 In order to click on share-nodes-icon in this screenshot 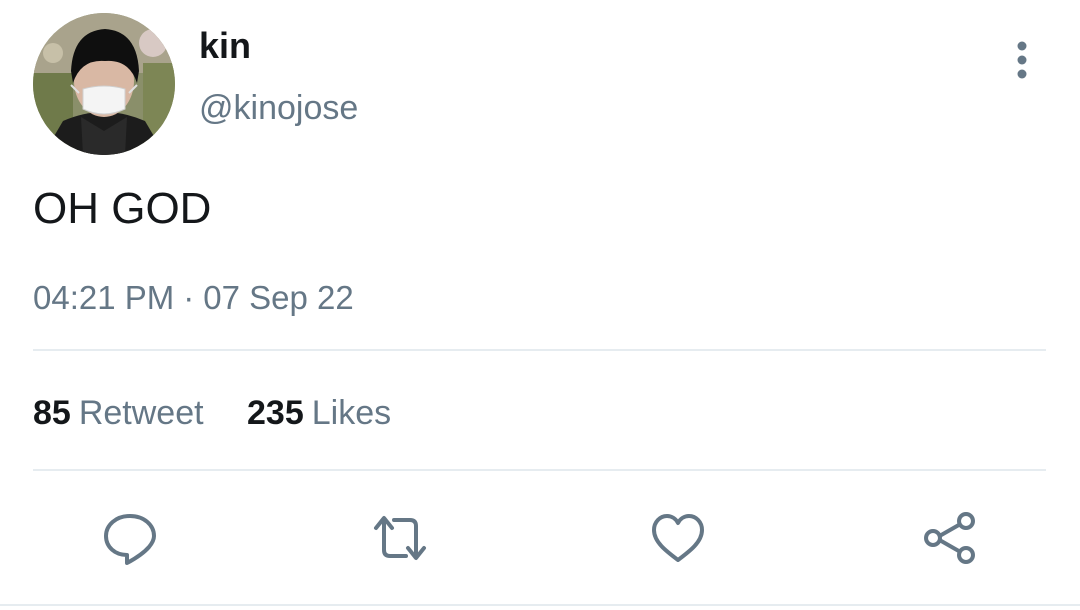, I will do `click(949, 538)`.